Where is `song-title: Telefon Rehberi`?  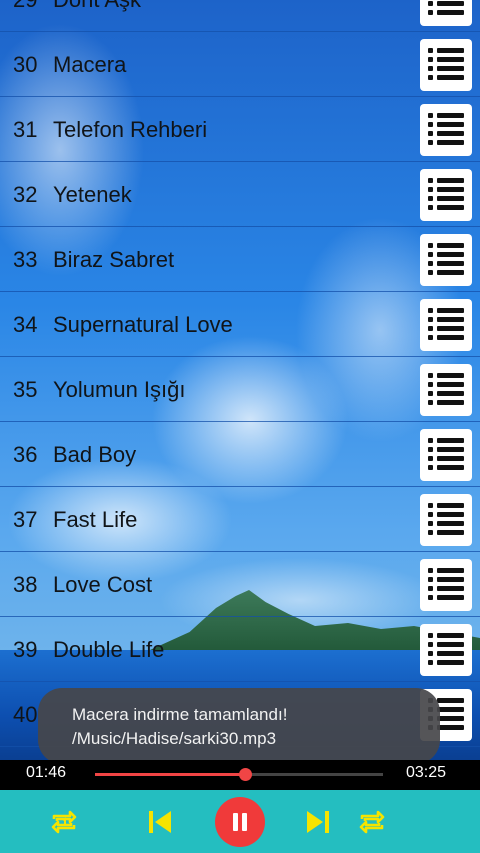 song-title: Telefon Rehberi is located at coordinates (130, 129).